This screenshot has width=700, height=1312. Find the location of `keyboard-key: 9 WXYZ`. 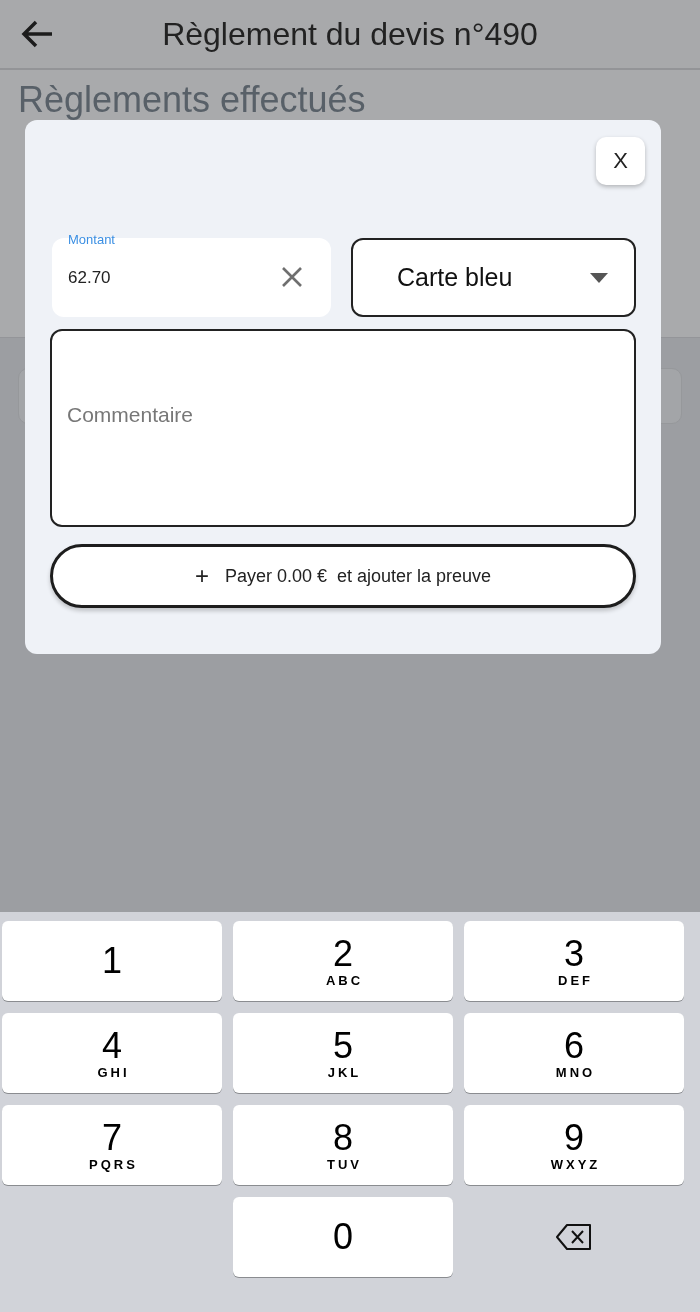

keyboard-key: 9 WXYZ is located at coordinates (574, 1145).